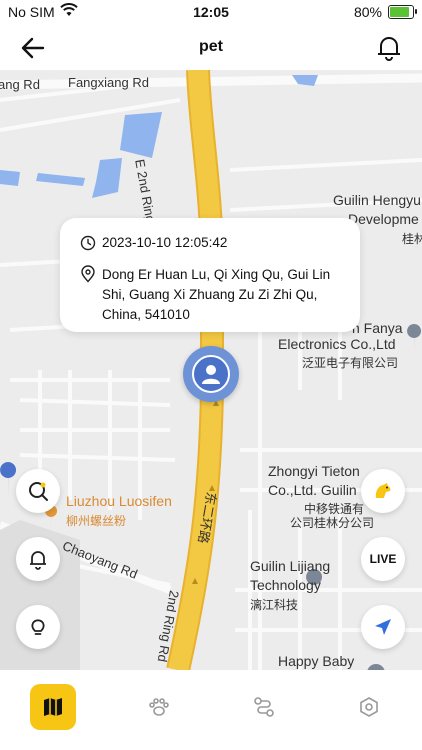  What do you see at coordinates (377, 328) in the screenshot?
I see `map-label-fanya-1: n Fanya` at bounding box center [377, 328].